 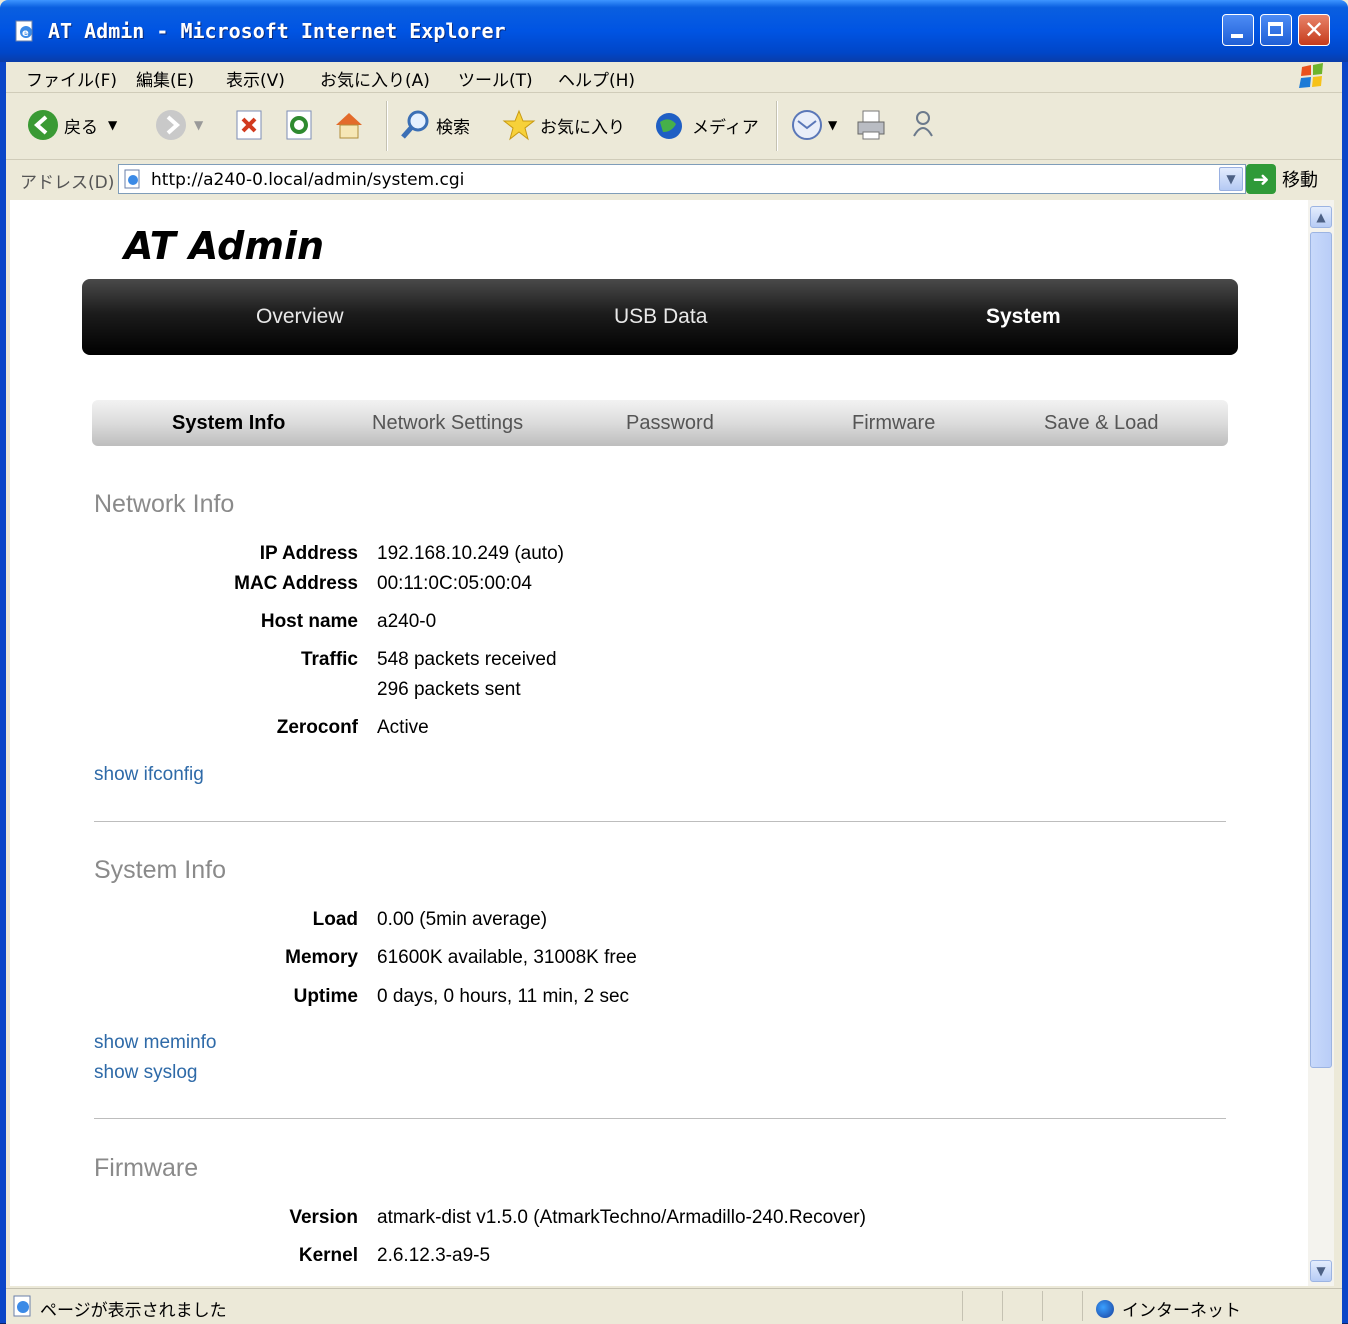 I want to click on tab-save-load: Save & Load, so click(x=1101, y=423).